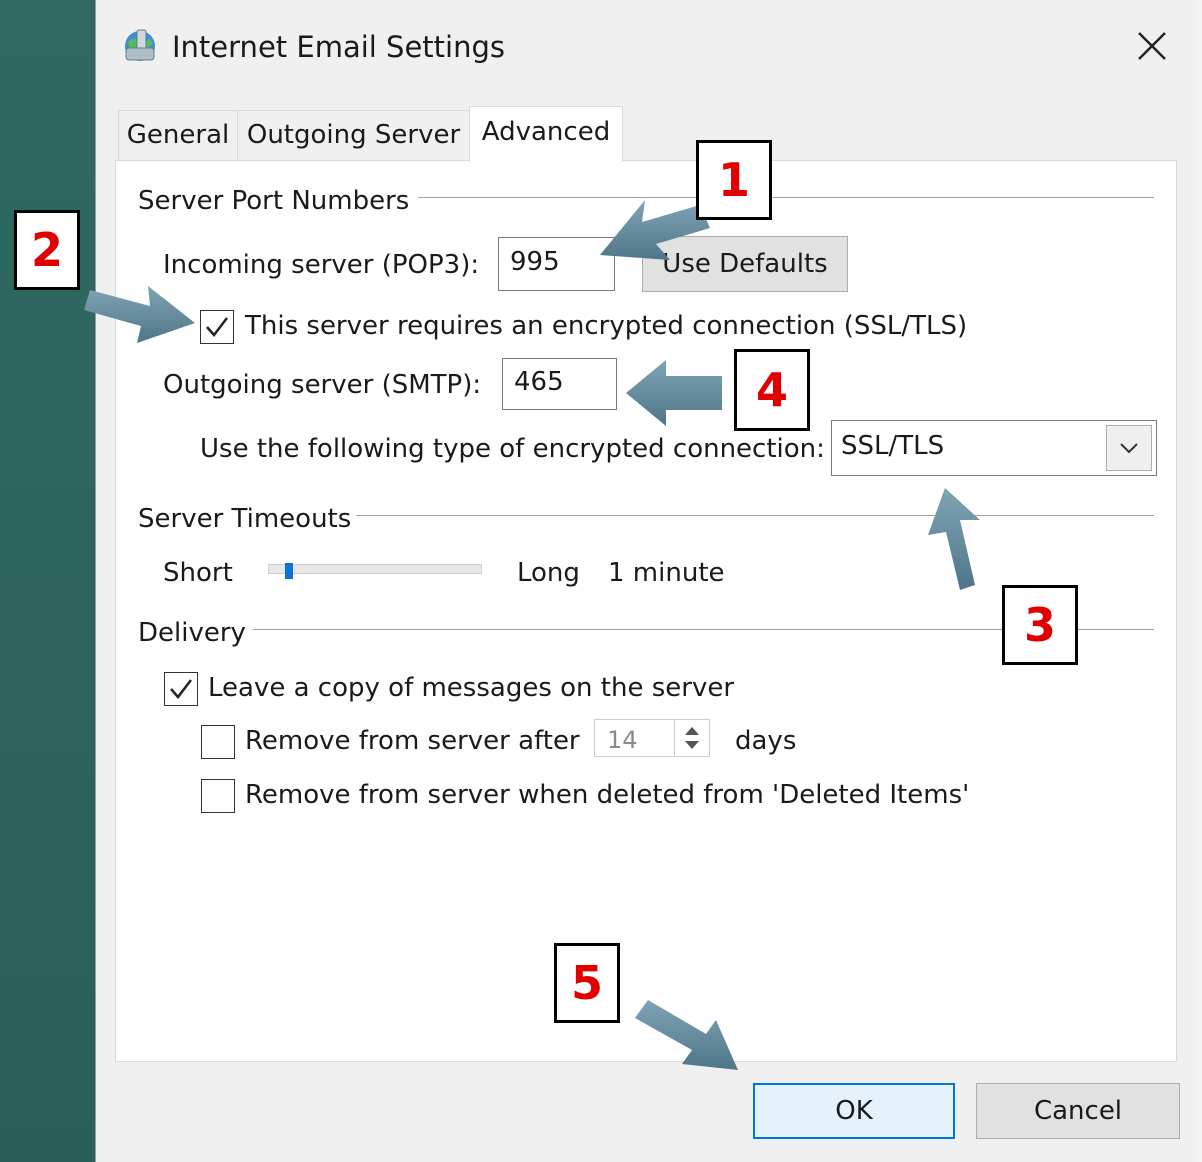 The image size is (1202, 1162). What do you see at coordinates (140, 45) in the screenshot?
I see `globe-mail-icon` at bounding box center [140, 45].